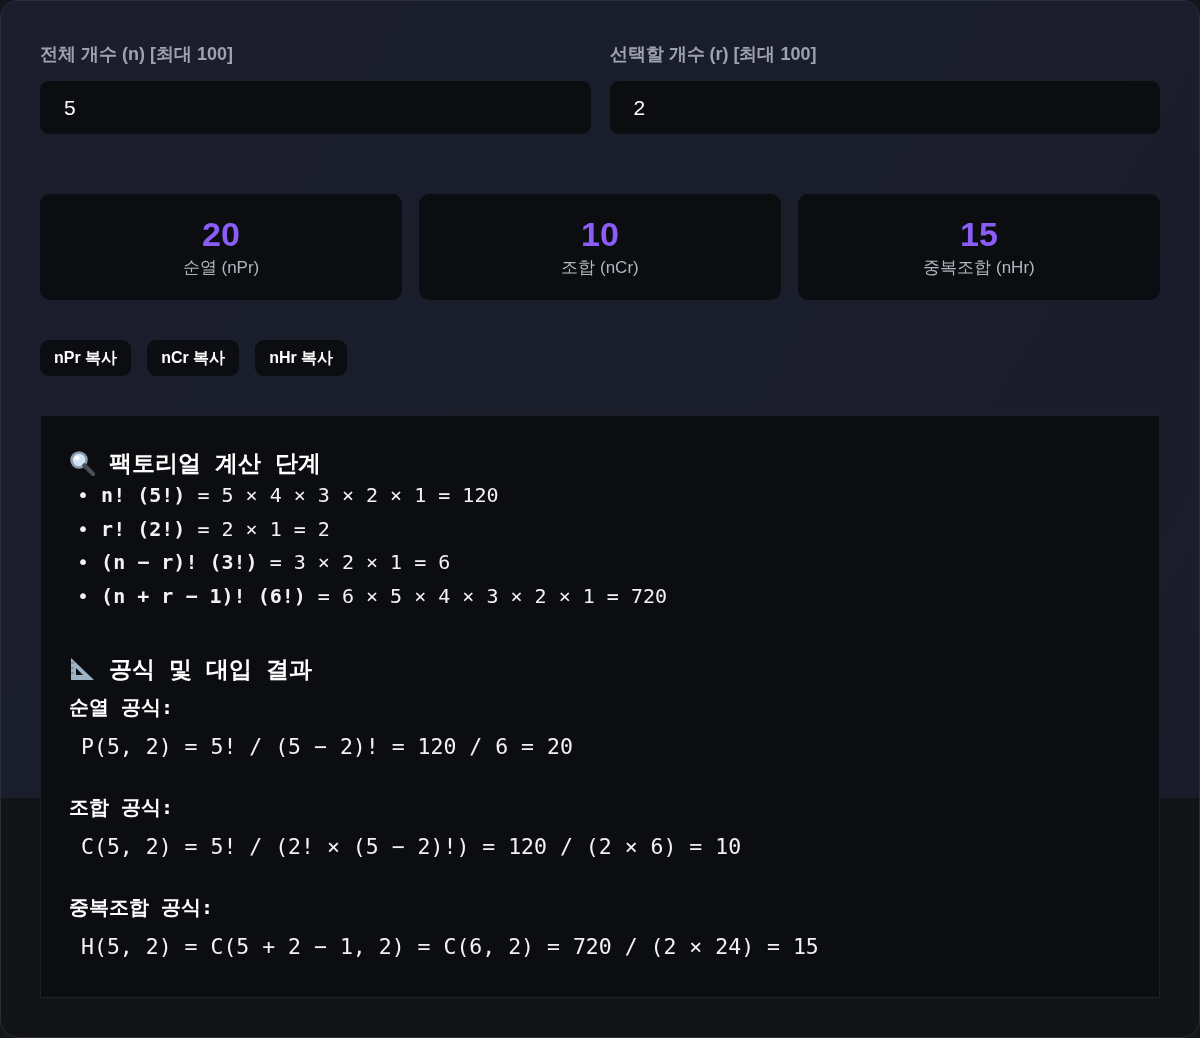 The width and height of the screenshot is (1200, 1038). Describe the element at coordinates (315, 107) in the screenshot. I see `number-input: 5` at that location.